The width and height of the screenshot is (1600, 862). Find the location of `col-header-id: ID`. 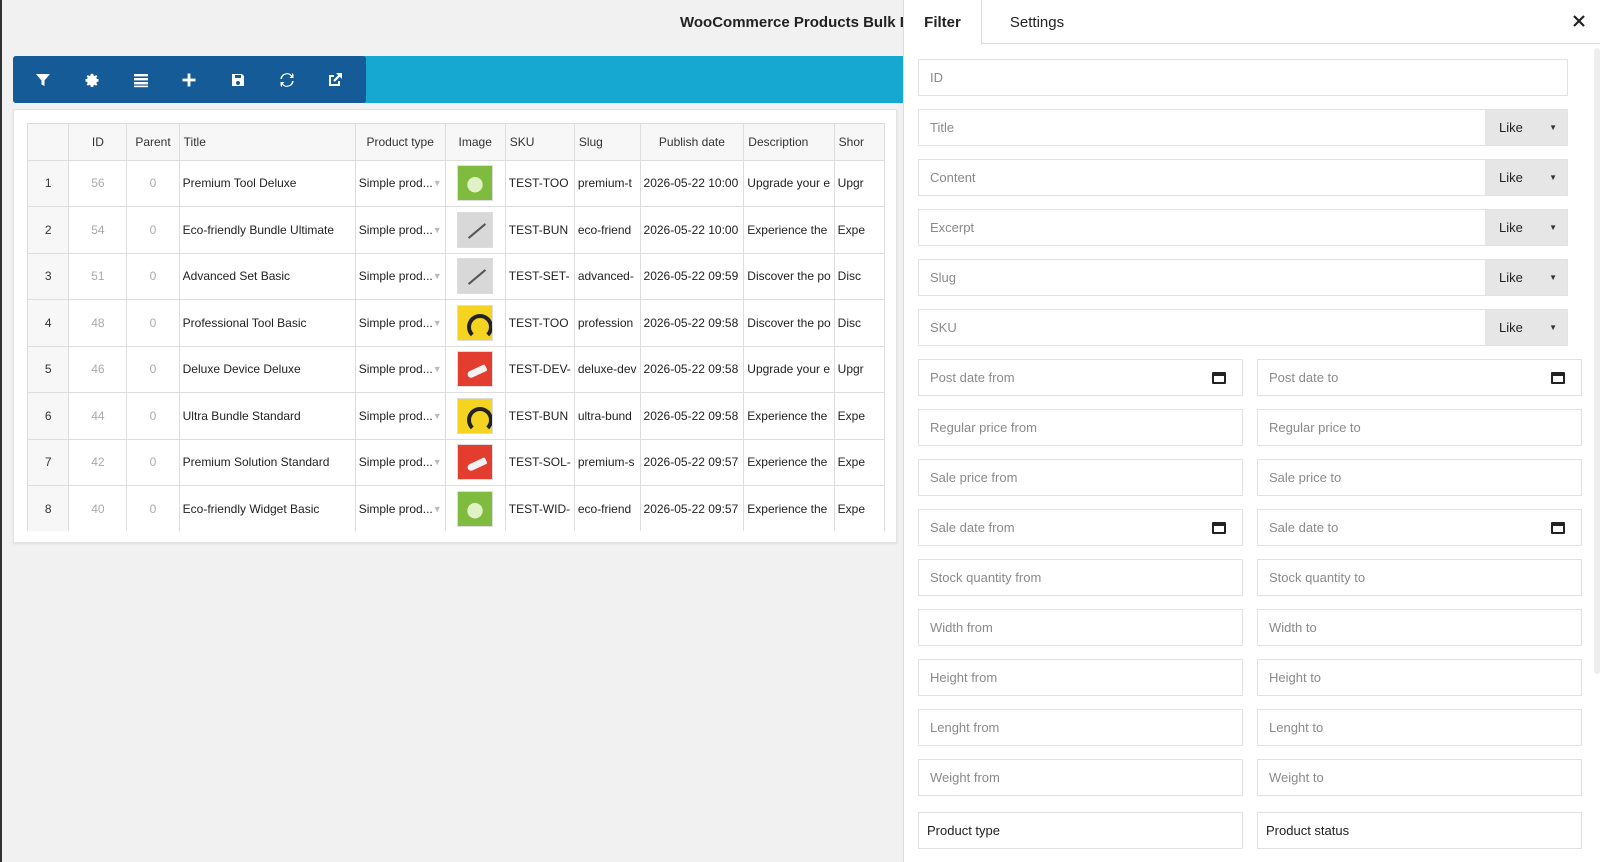

col-header-id: ID is located at coordinates (98, 142).